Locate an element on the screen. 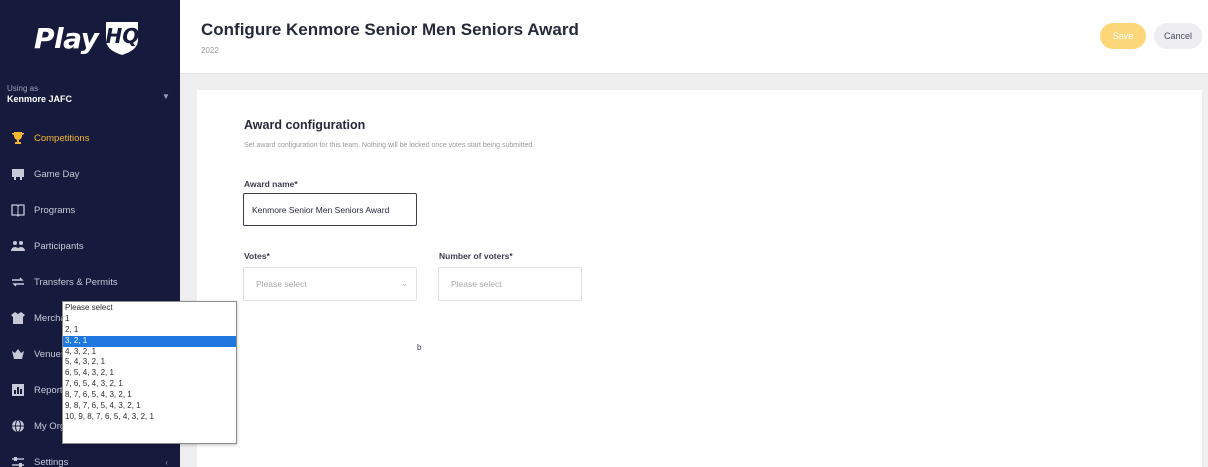  using-as-label: Using as is located at coordinates (23, 88).